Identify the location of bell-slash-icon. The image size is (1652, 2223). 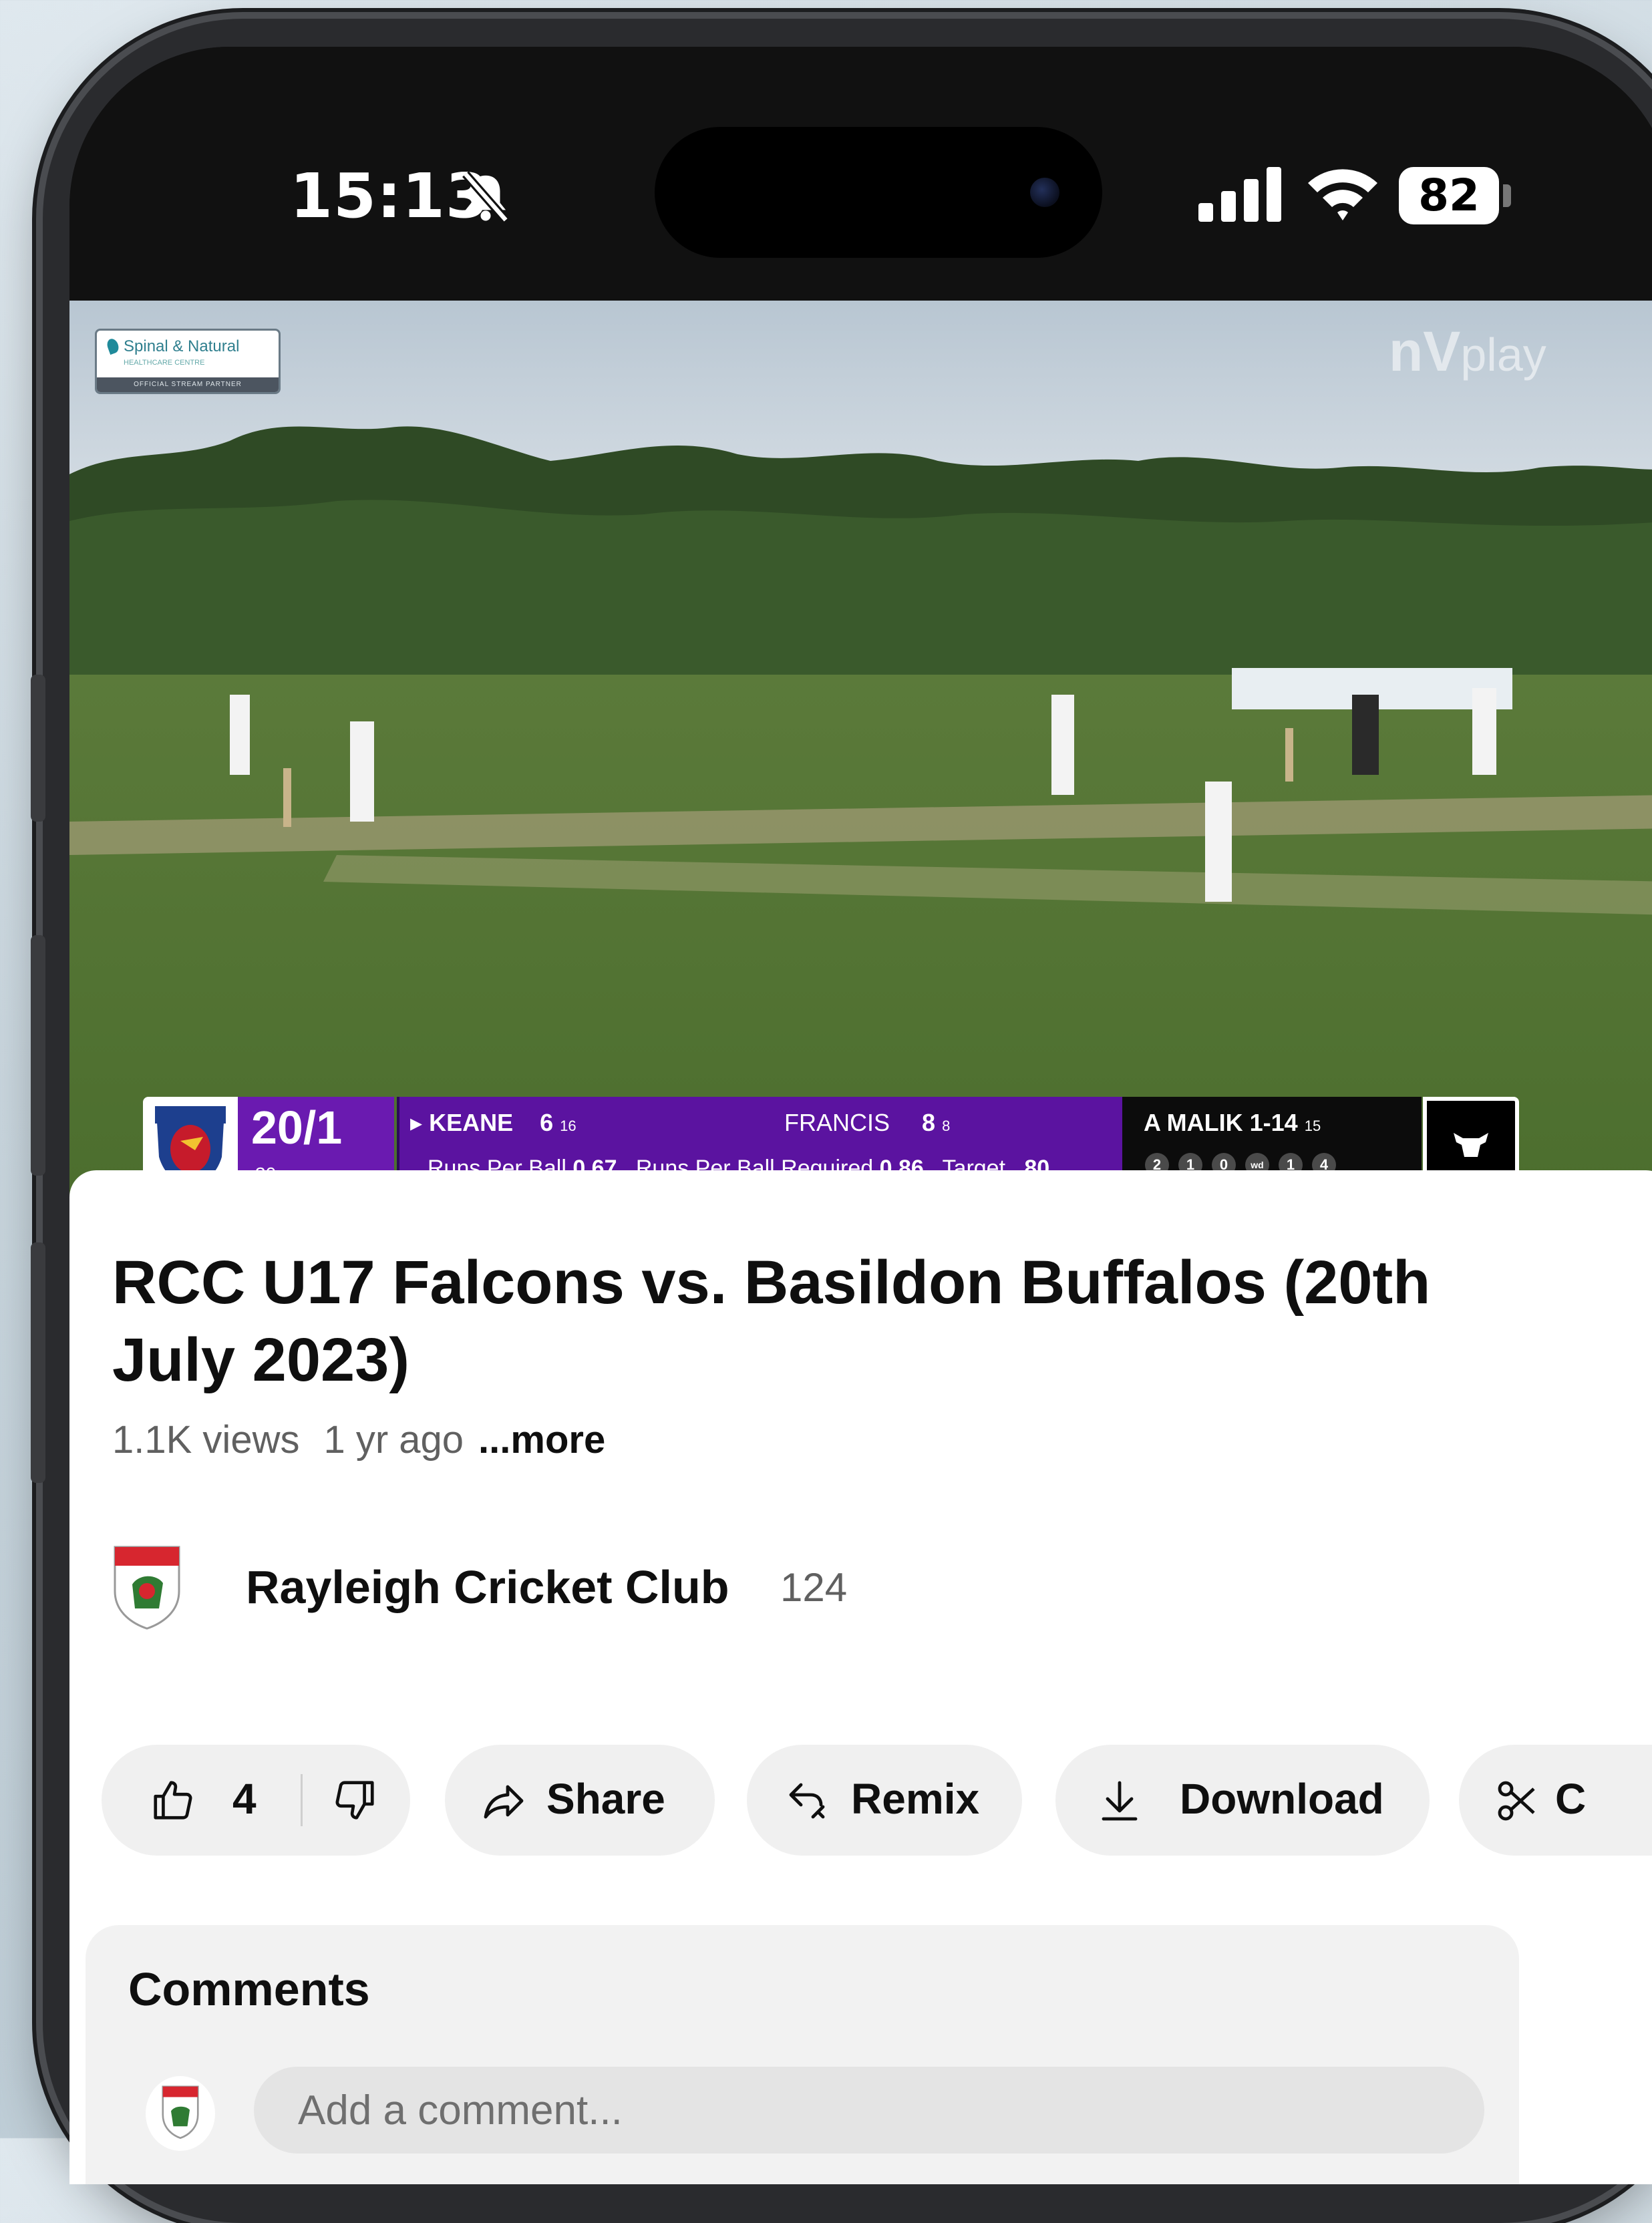
(485, 197).